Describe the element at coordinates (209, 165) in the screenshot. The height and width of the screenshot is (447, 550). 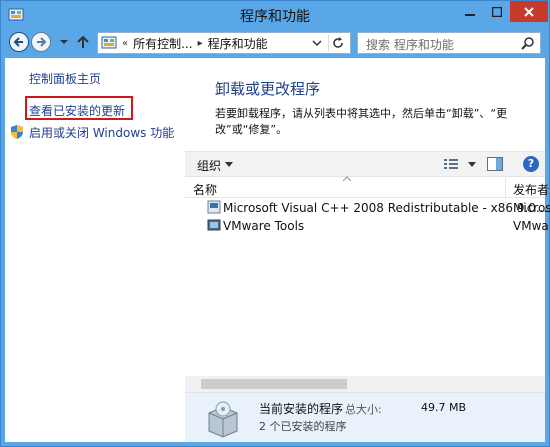
I see `organize-button: 组织` at that location.